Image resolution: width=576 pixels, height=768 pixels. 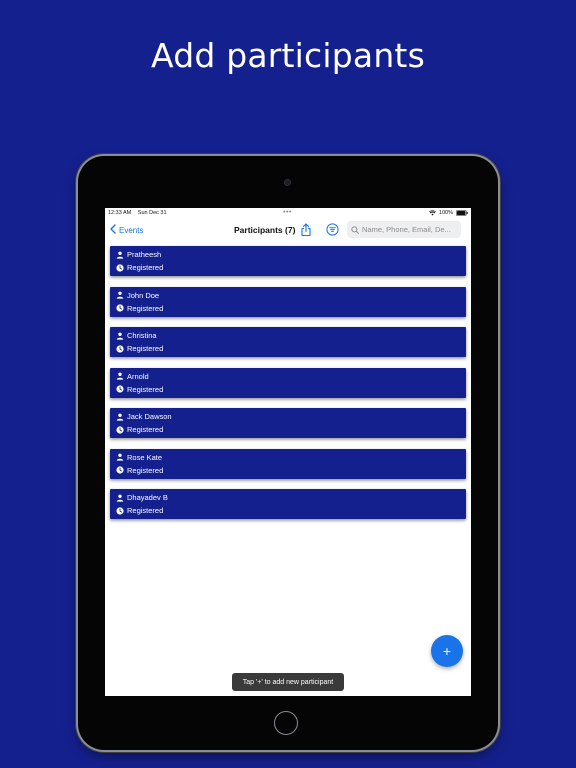 I want to click on filter-button, so click(x=332, y=229).